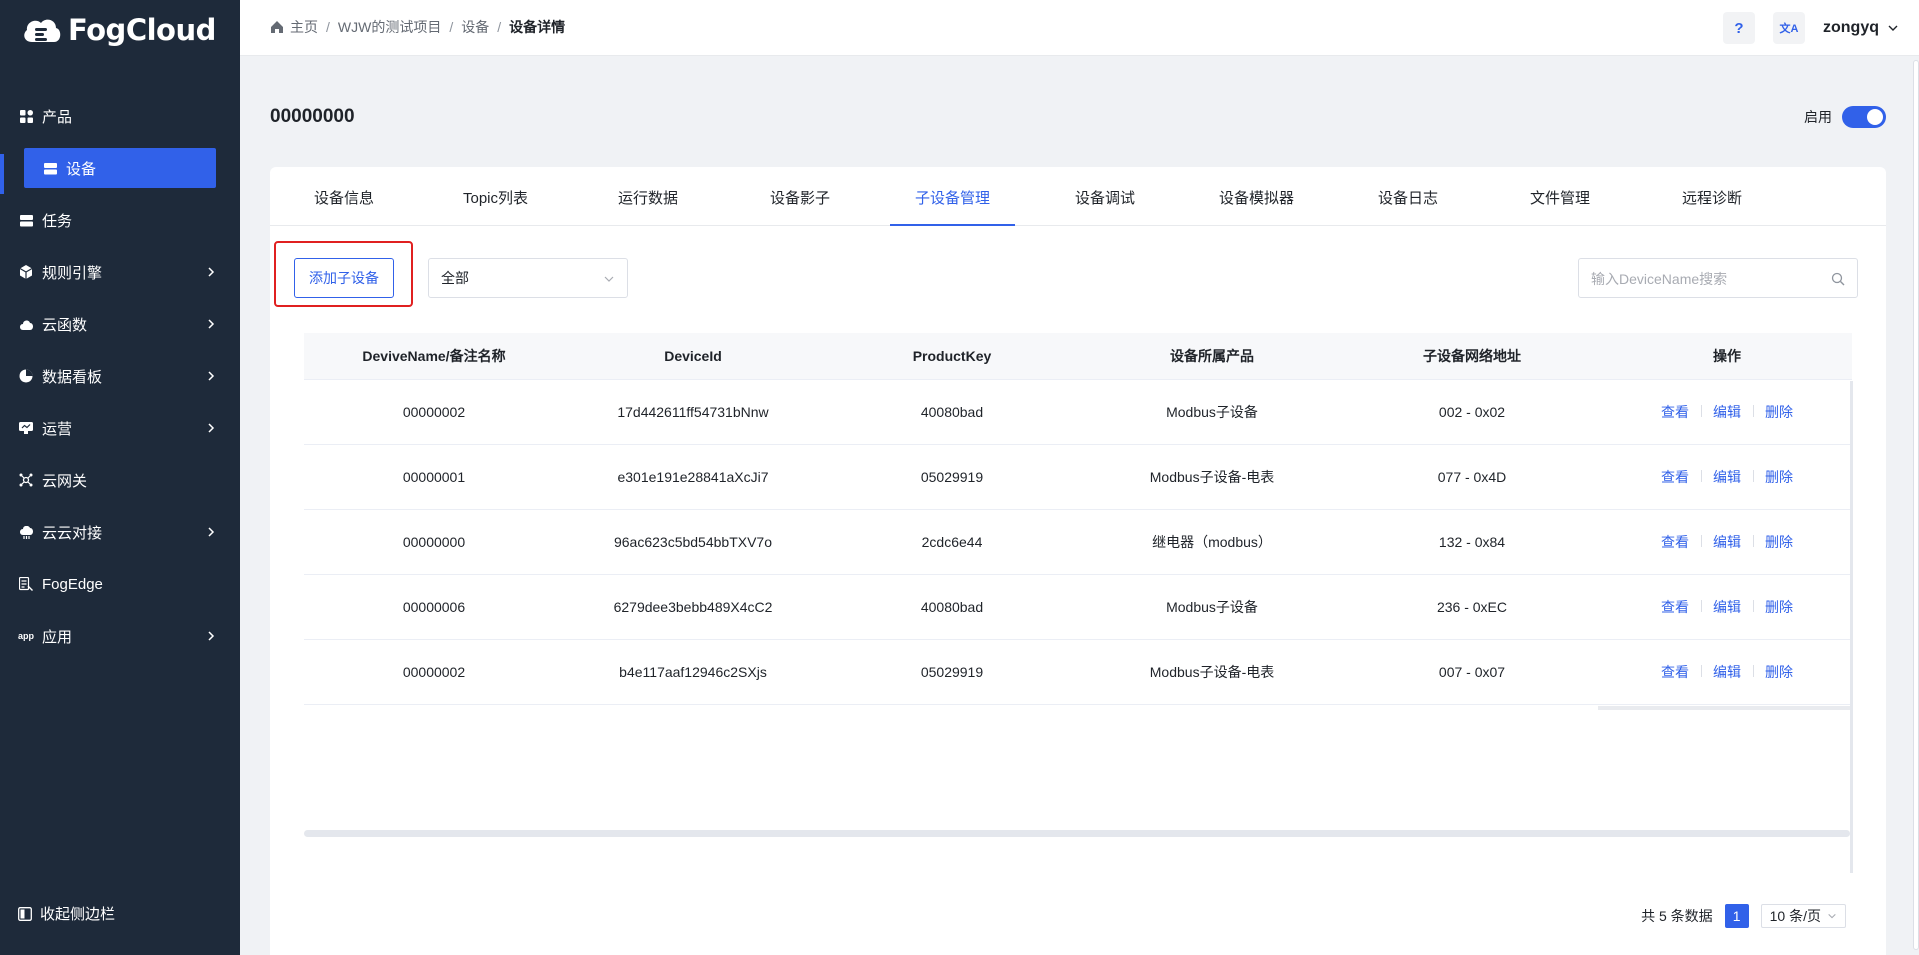 The width and height of the screenshot is (1919, 955). Describe the element at coordinates (648, 197) in the screenshot. I see `tab-runtime-data: 运行数据` at that location.